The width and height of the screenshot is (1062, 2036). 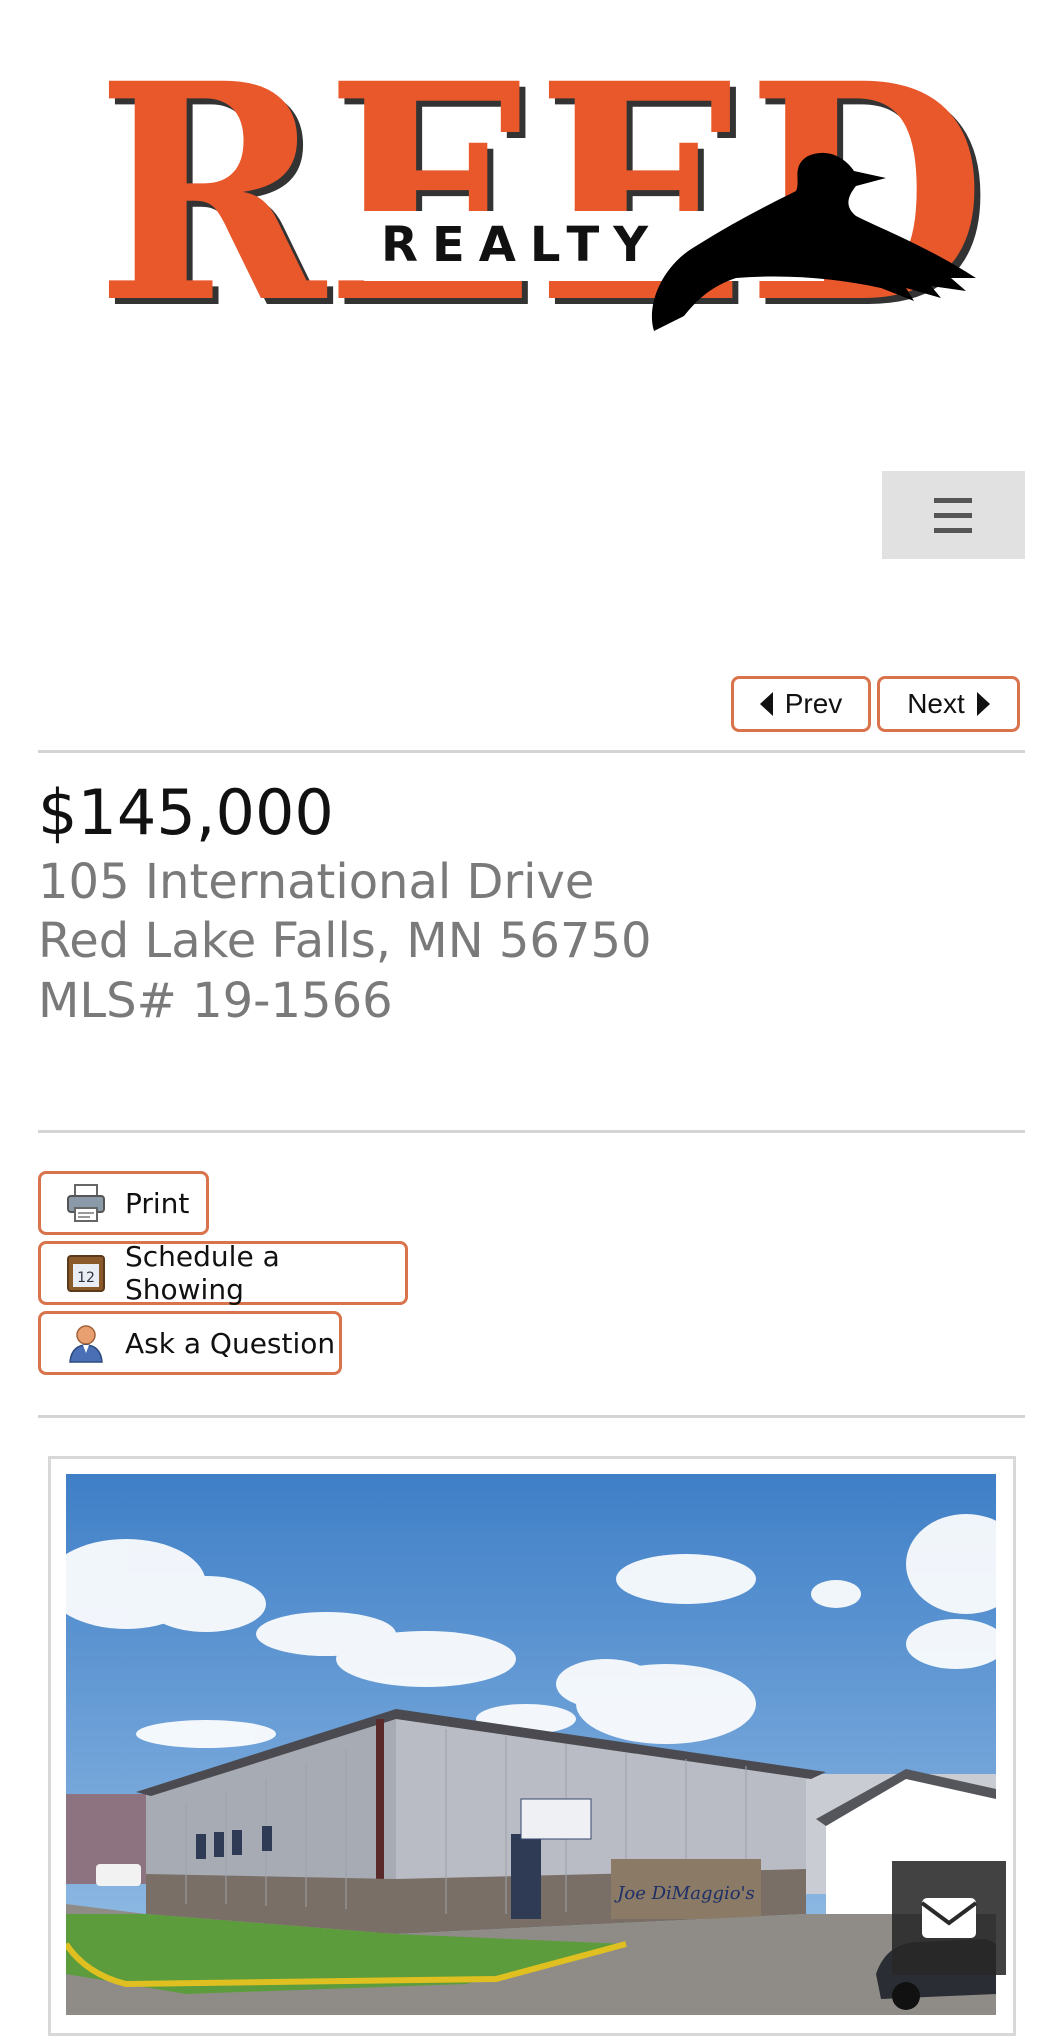 What do you see at coordinates (953, 515) in the screenshot?
I see `menu-button` at bounding box center [953, 515].